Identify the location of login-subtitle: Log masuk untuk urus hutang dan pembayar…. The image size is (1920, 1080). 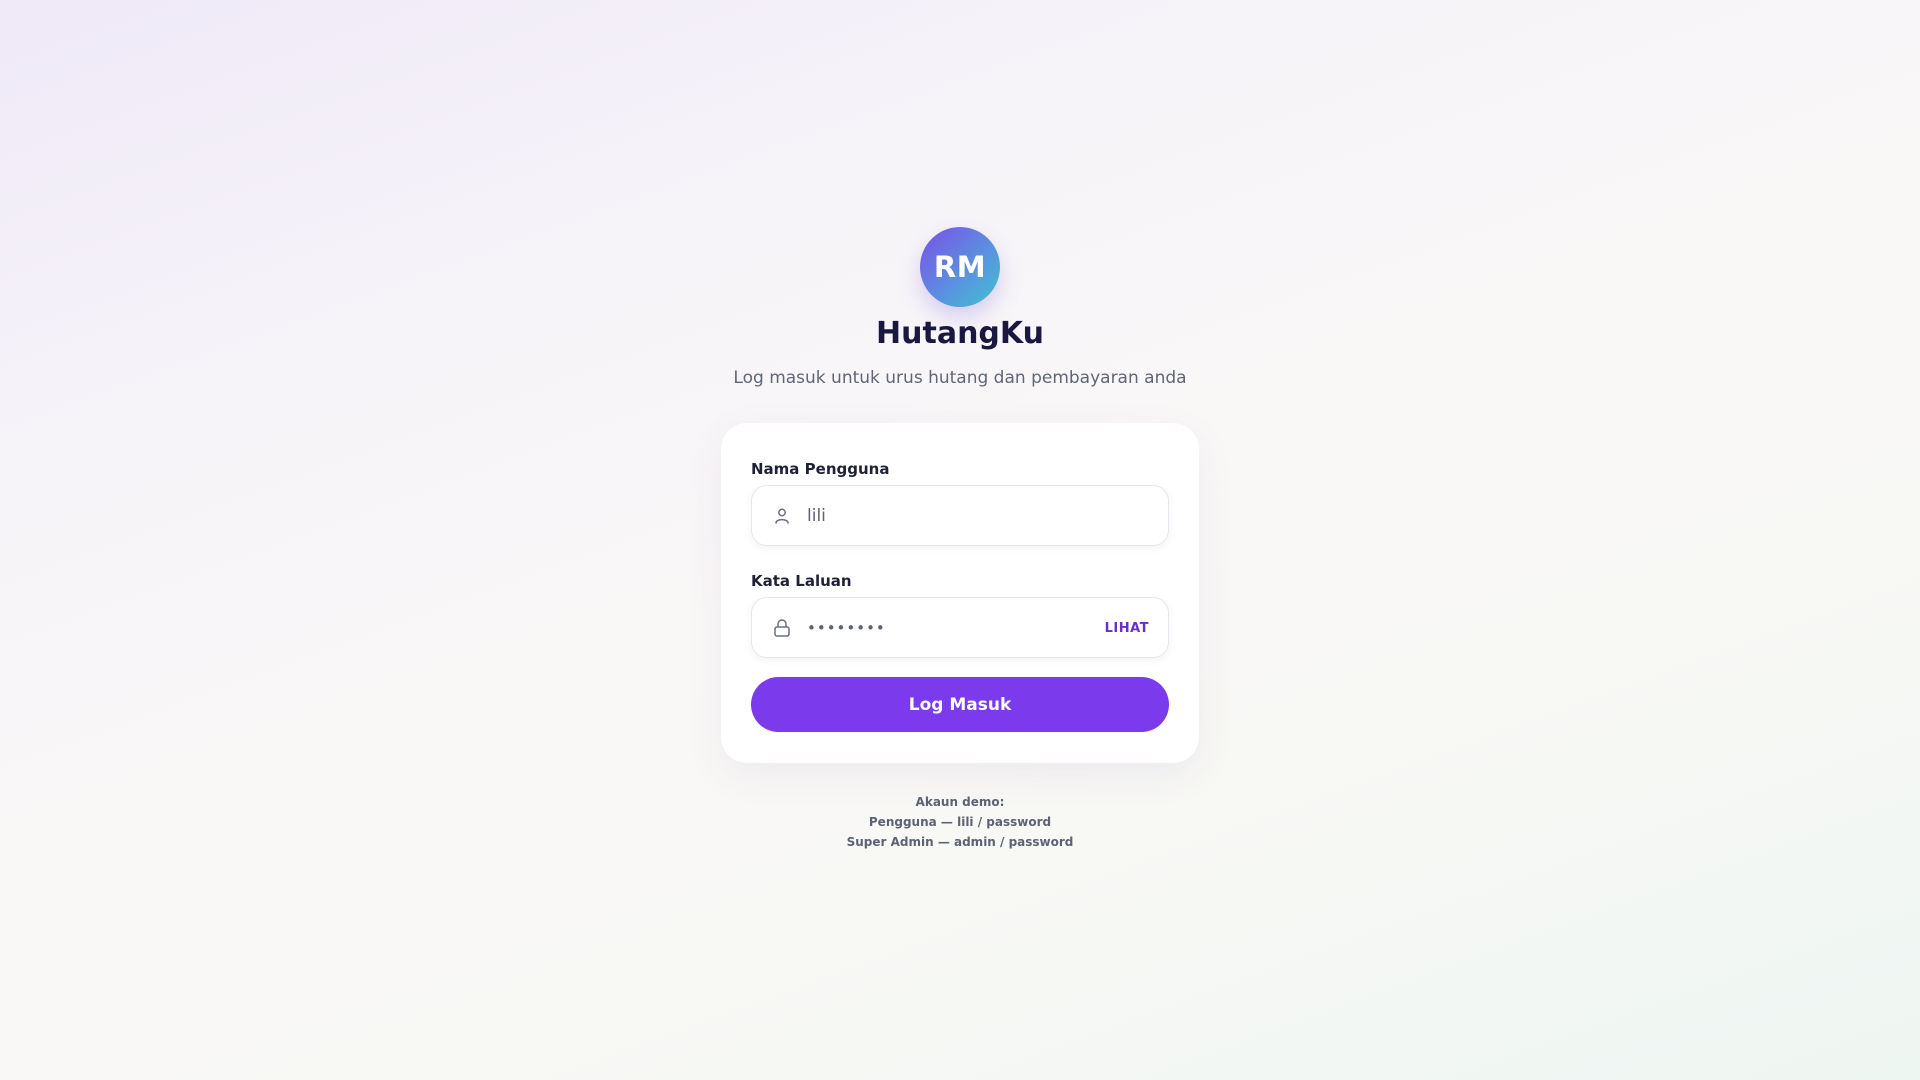
(960, 378).